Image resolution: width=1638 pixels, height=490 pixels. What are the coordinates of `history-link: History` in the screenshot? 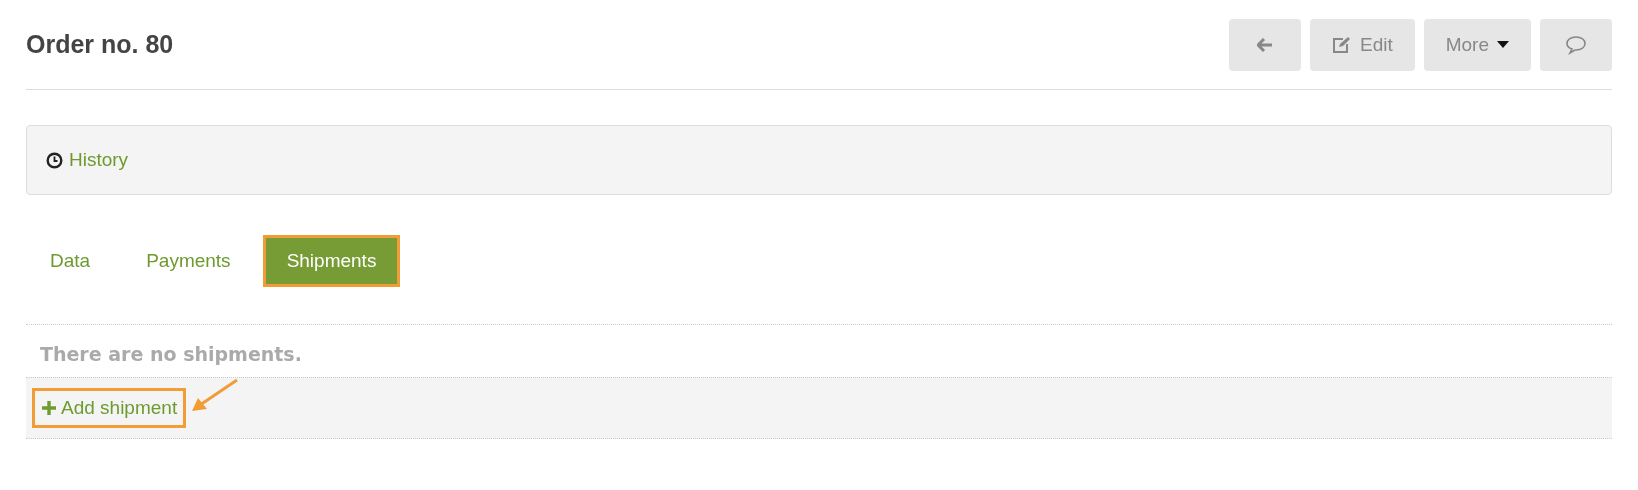 It's located at (87, 160).